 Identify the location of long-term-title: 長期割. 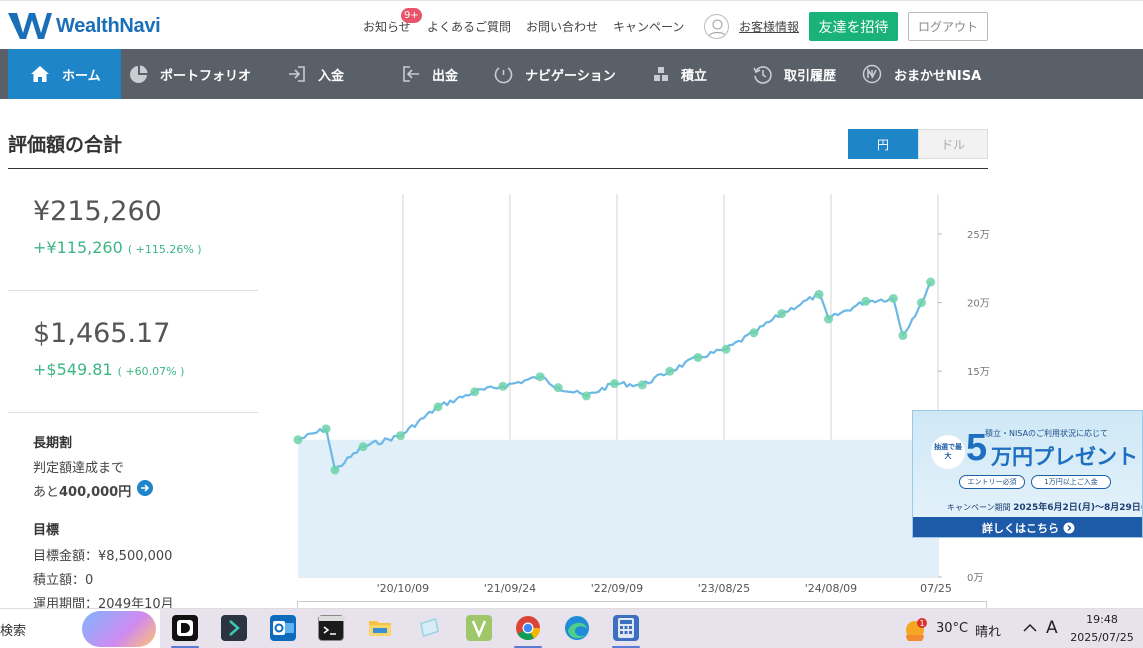
(53, 443).